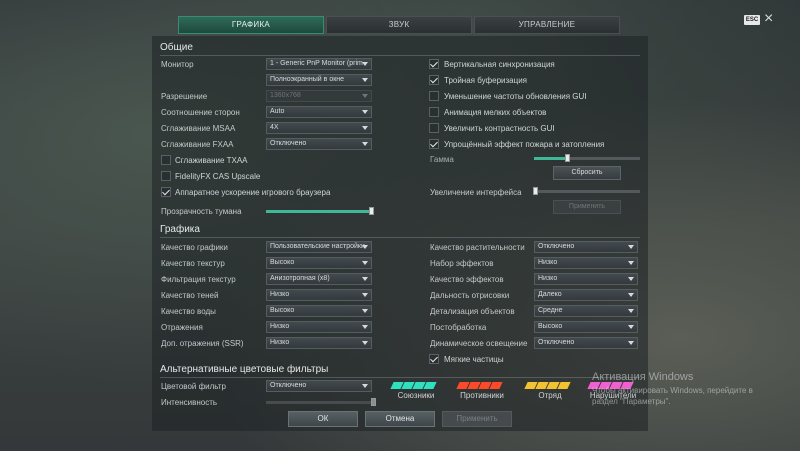  I want to click on fog-slider-handle, so click(371, 211).